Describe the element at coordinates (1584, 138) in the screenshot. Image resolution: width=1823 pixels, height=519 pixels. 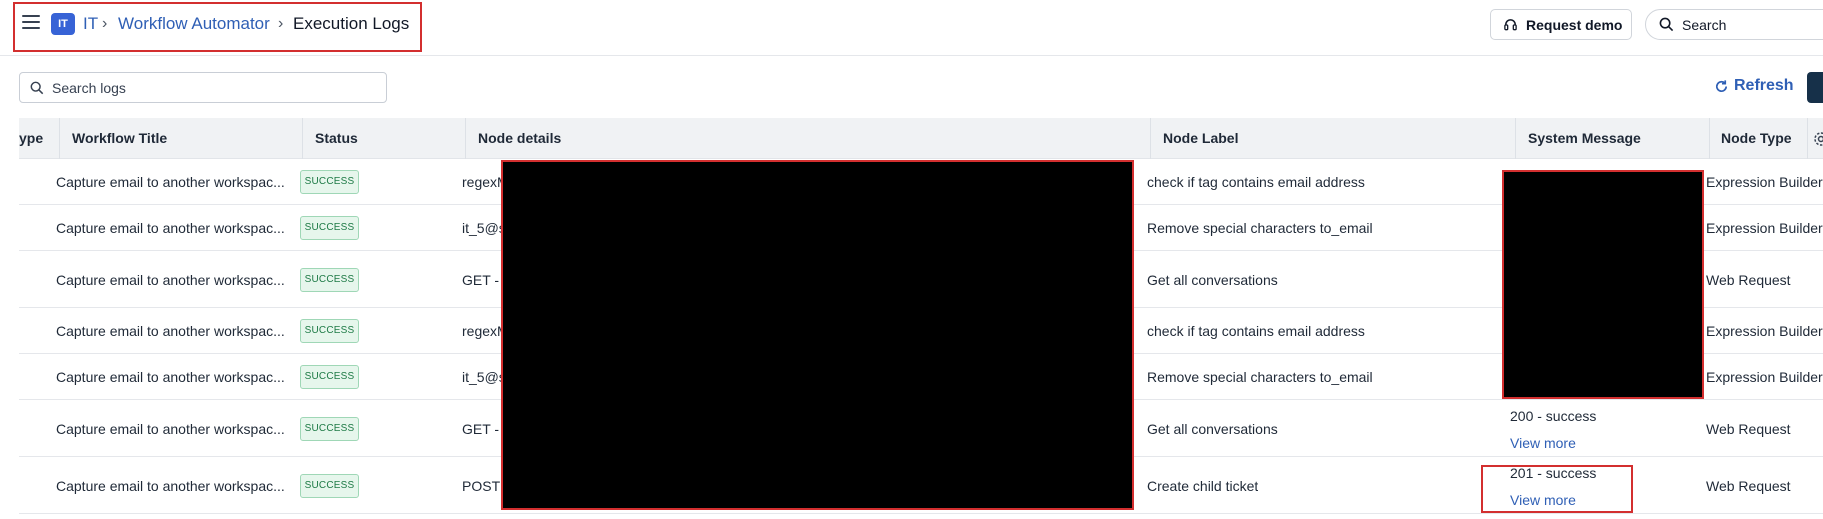
I see `column-header-system-message: System Message` at that location.